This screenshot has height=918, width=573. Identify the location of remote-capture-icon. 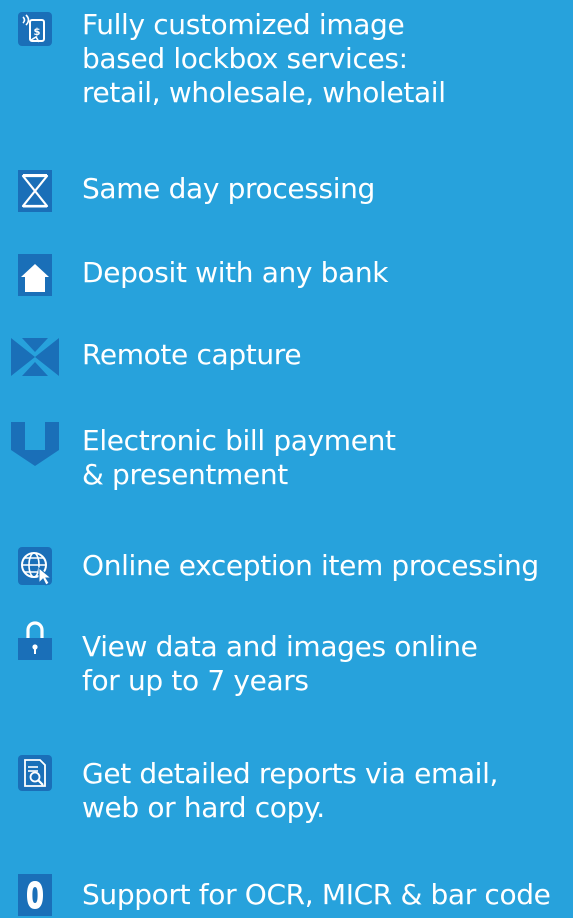
(36, 358).